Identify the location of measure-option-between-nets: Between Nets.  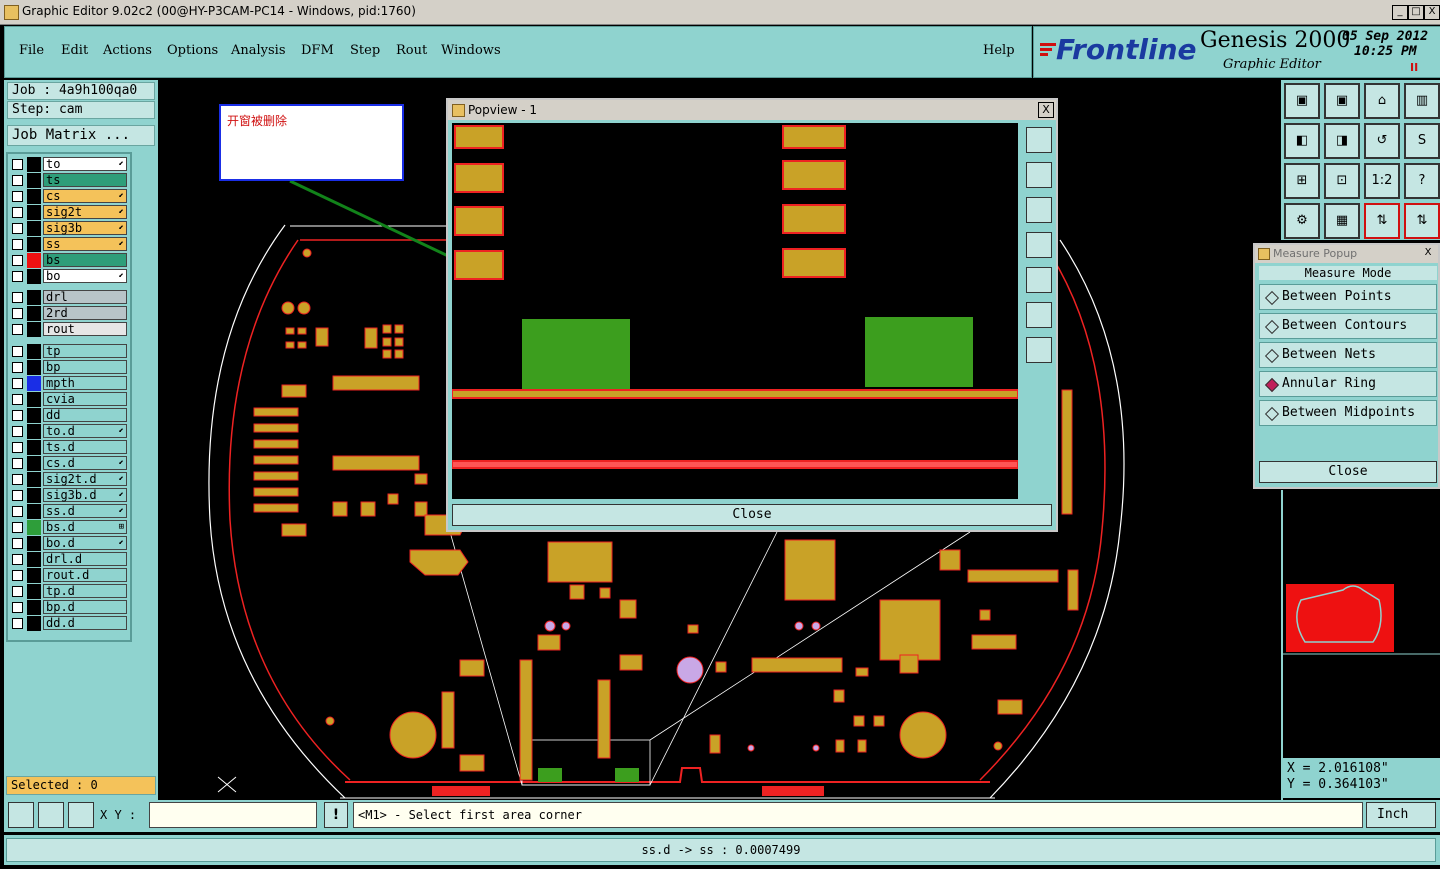
(1348, 355).